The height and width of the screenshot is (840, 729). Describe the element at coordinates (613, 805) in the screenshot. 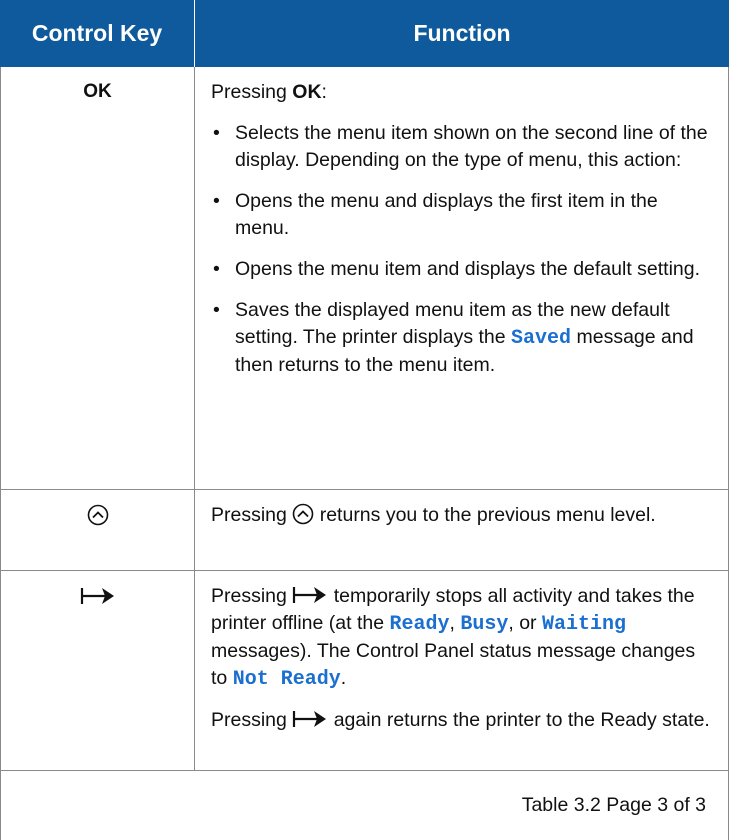

I see `table-footer-label: Table 3.2 Page 3 of 3` at that location.